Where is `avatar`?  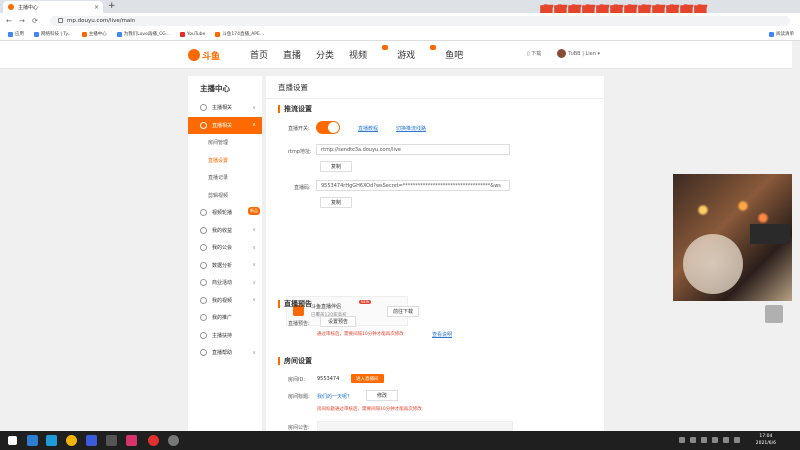
avatar is located at coordinates (562, 53).